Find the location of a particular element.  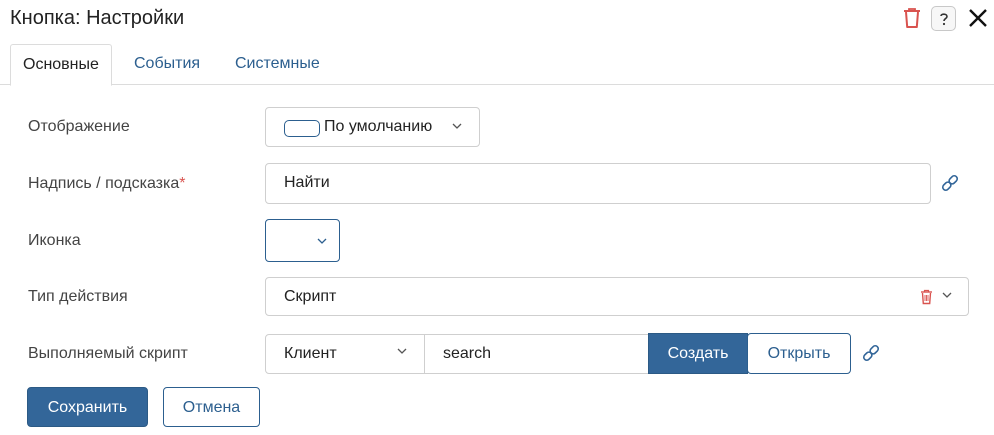

dialog-title: Кнопка: Настройки is located at coordinates (97, 18).